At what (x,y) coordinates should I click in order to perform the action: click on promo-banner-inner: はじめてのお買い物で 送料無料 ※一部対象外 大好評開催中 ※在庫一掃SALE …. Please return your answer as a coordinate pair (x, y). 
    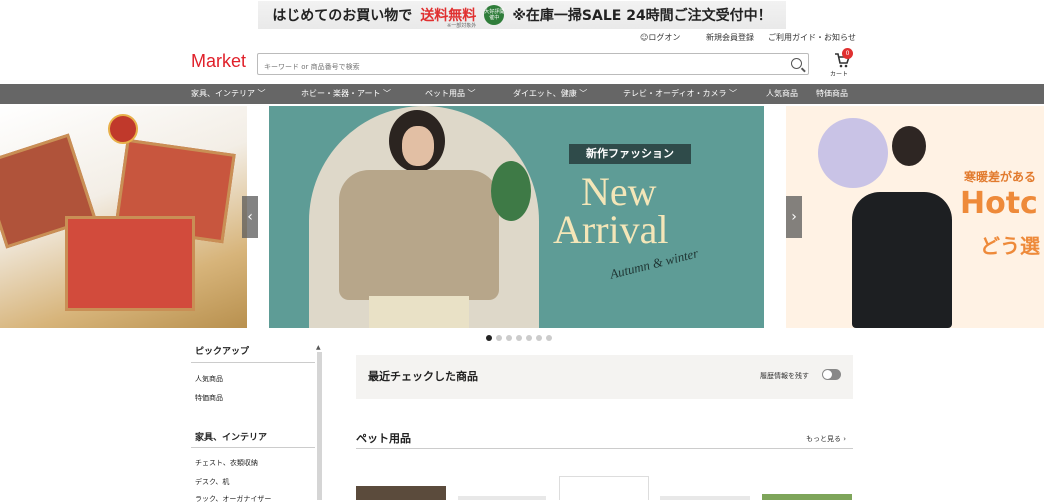
    Looking at the image, I should click on (522, 15).